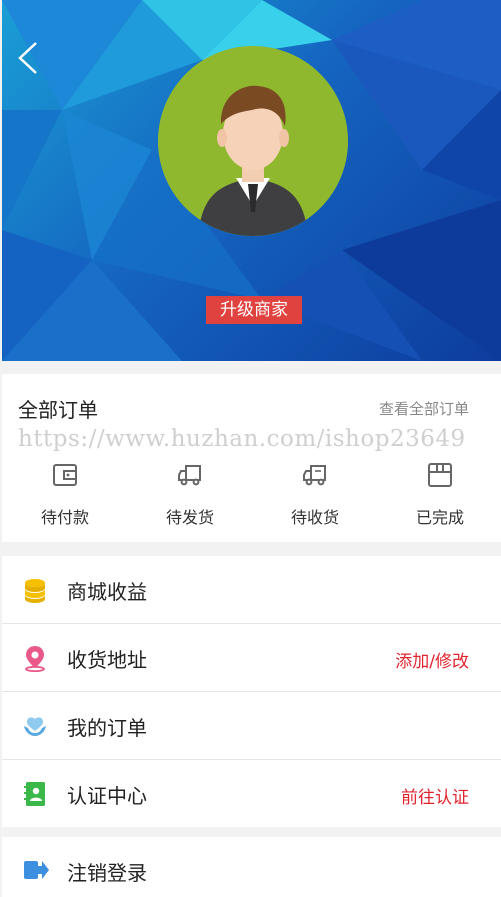 The width and height of the screenshot is (501, 897). I want to click on delivery-truck-icon, so click(314, 475).